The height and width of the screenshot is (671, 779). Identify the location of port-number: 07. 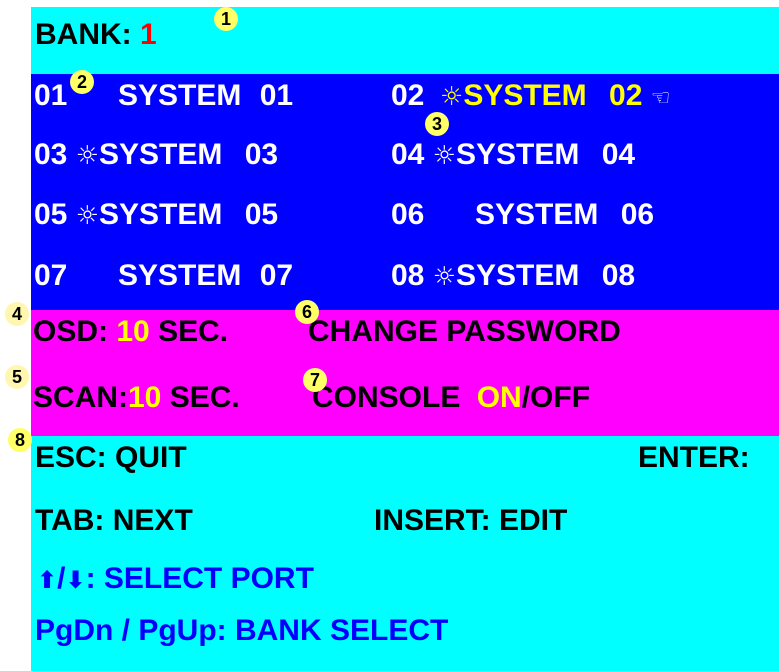
(51, 275).